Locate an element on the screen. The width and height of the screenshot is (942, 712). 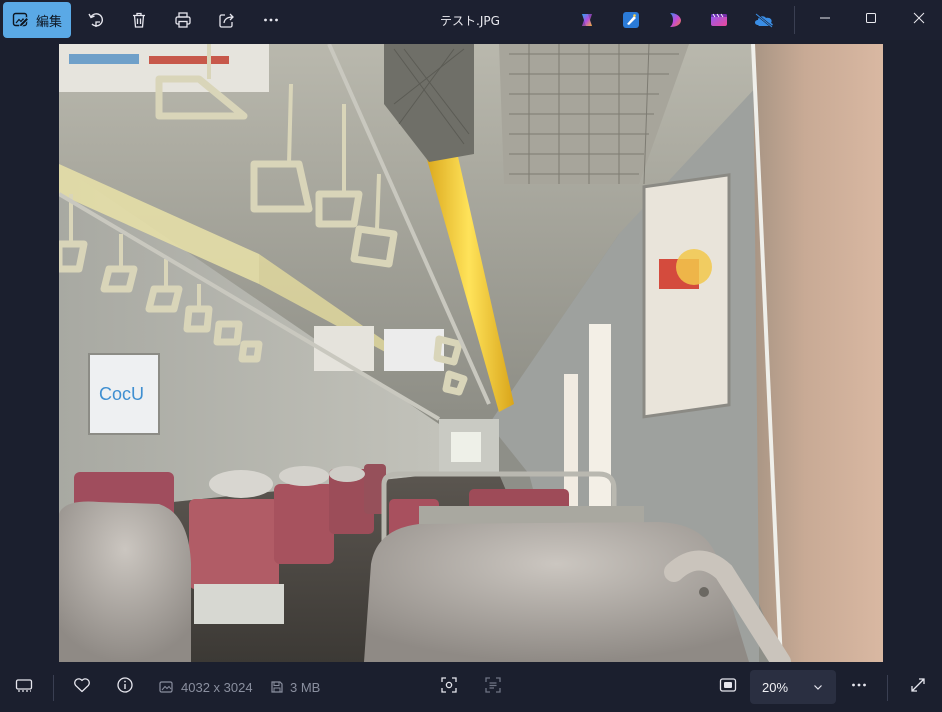
paint-icon is located at coordinates (631, 20).